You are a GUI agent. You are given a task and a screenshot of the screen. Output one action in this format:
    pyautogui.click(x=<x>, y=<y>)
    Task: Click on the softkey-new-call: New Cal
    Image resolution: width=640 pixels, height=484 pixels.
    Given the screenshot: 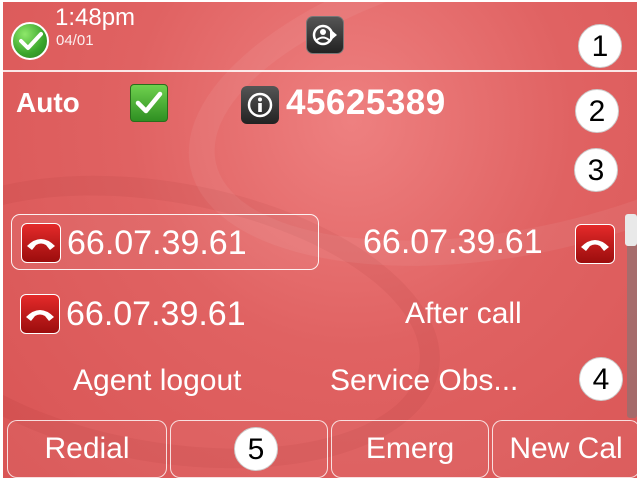 What is the action you would take?
    pyautogui.click(x=564, y=449)
    